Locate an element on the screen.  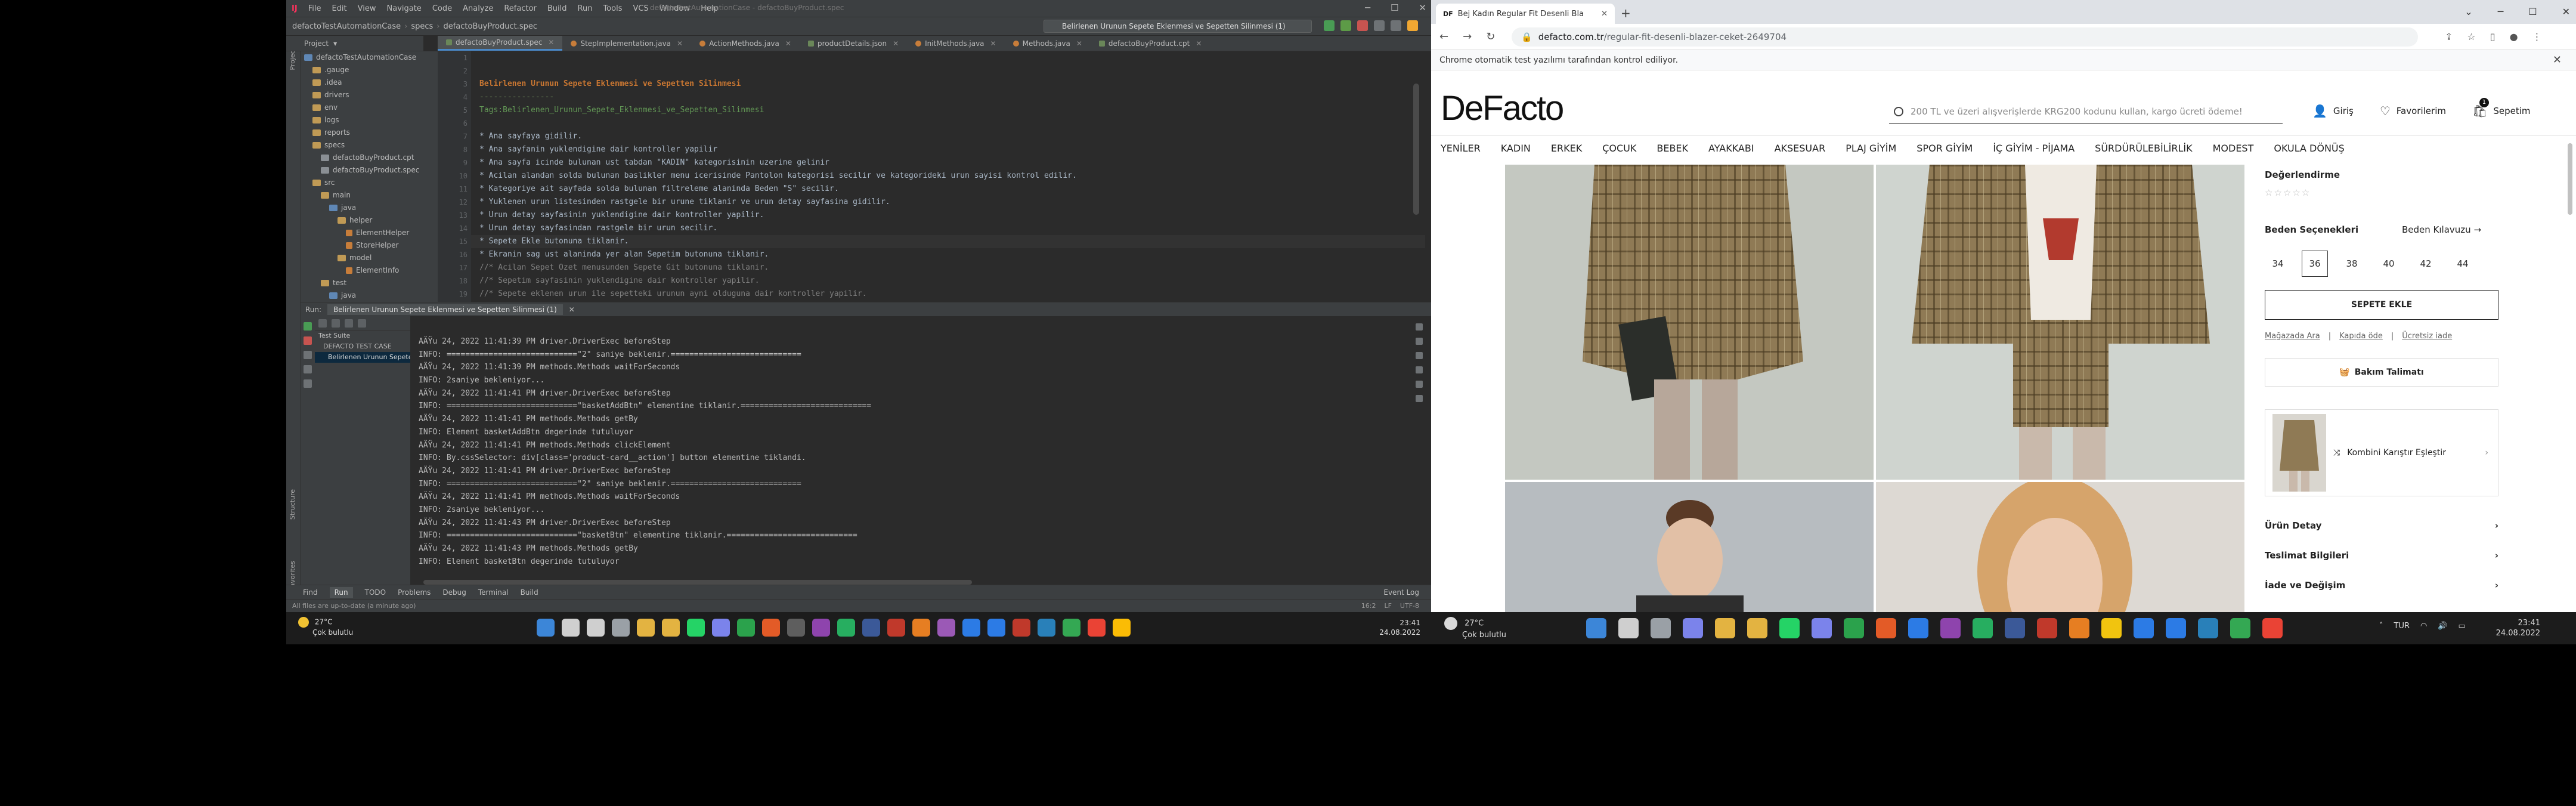
test-tree-item: DEFACTO TEST CASE is located at coordinates (362, 346).